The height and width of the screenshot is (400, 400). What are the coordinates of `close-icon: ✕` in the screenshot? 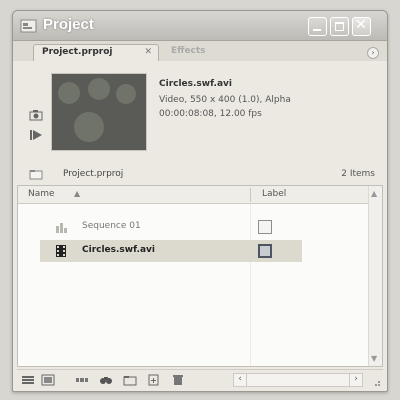 It's located at (361, 25).